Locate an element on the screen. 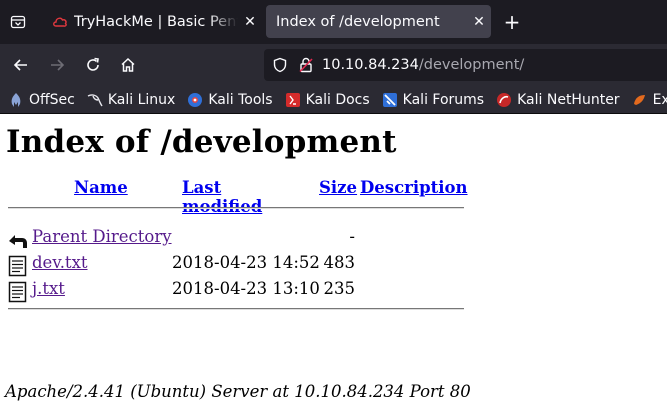  home-button is located at coordinates (128, 65).